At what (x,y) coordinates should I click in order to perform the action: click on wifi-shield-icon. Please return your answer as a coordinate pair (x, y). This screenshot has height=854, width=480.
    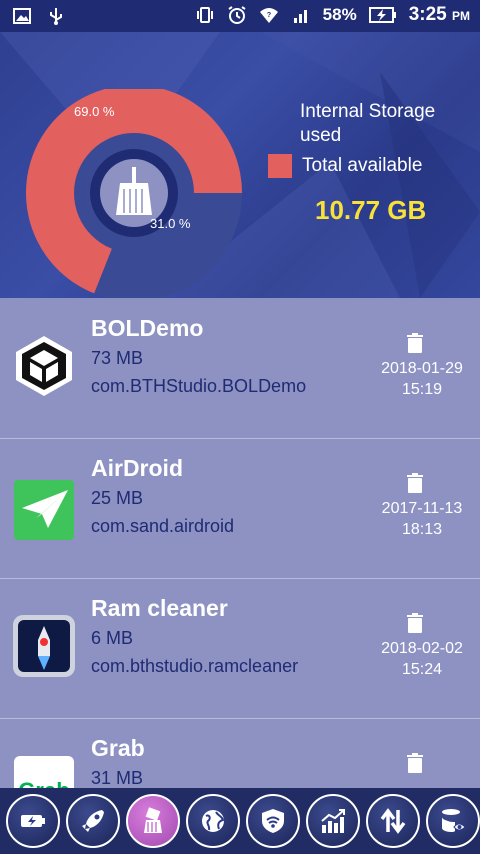
    Looking at the image, I should click on (273, 821).